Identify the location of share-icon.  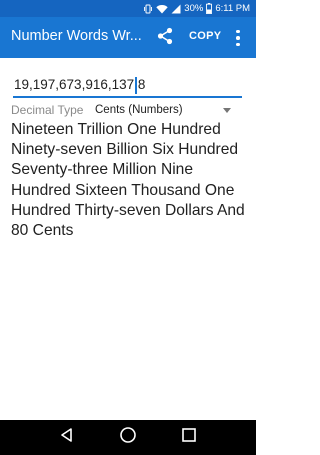
(165, 38).